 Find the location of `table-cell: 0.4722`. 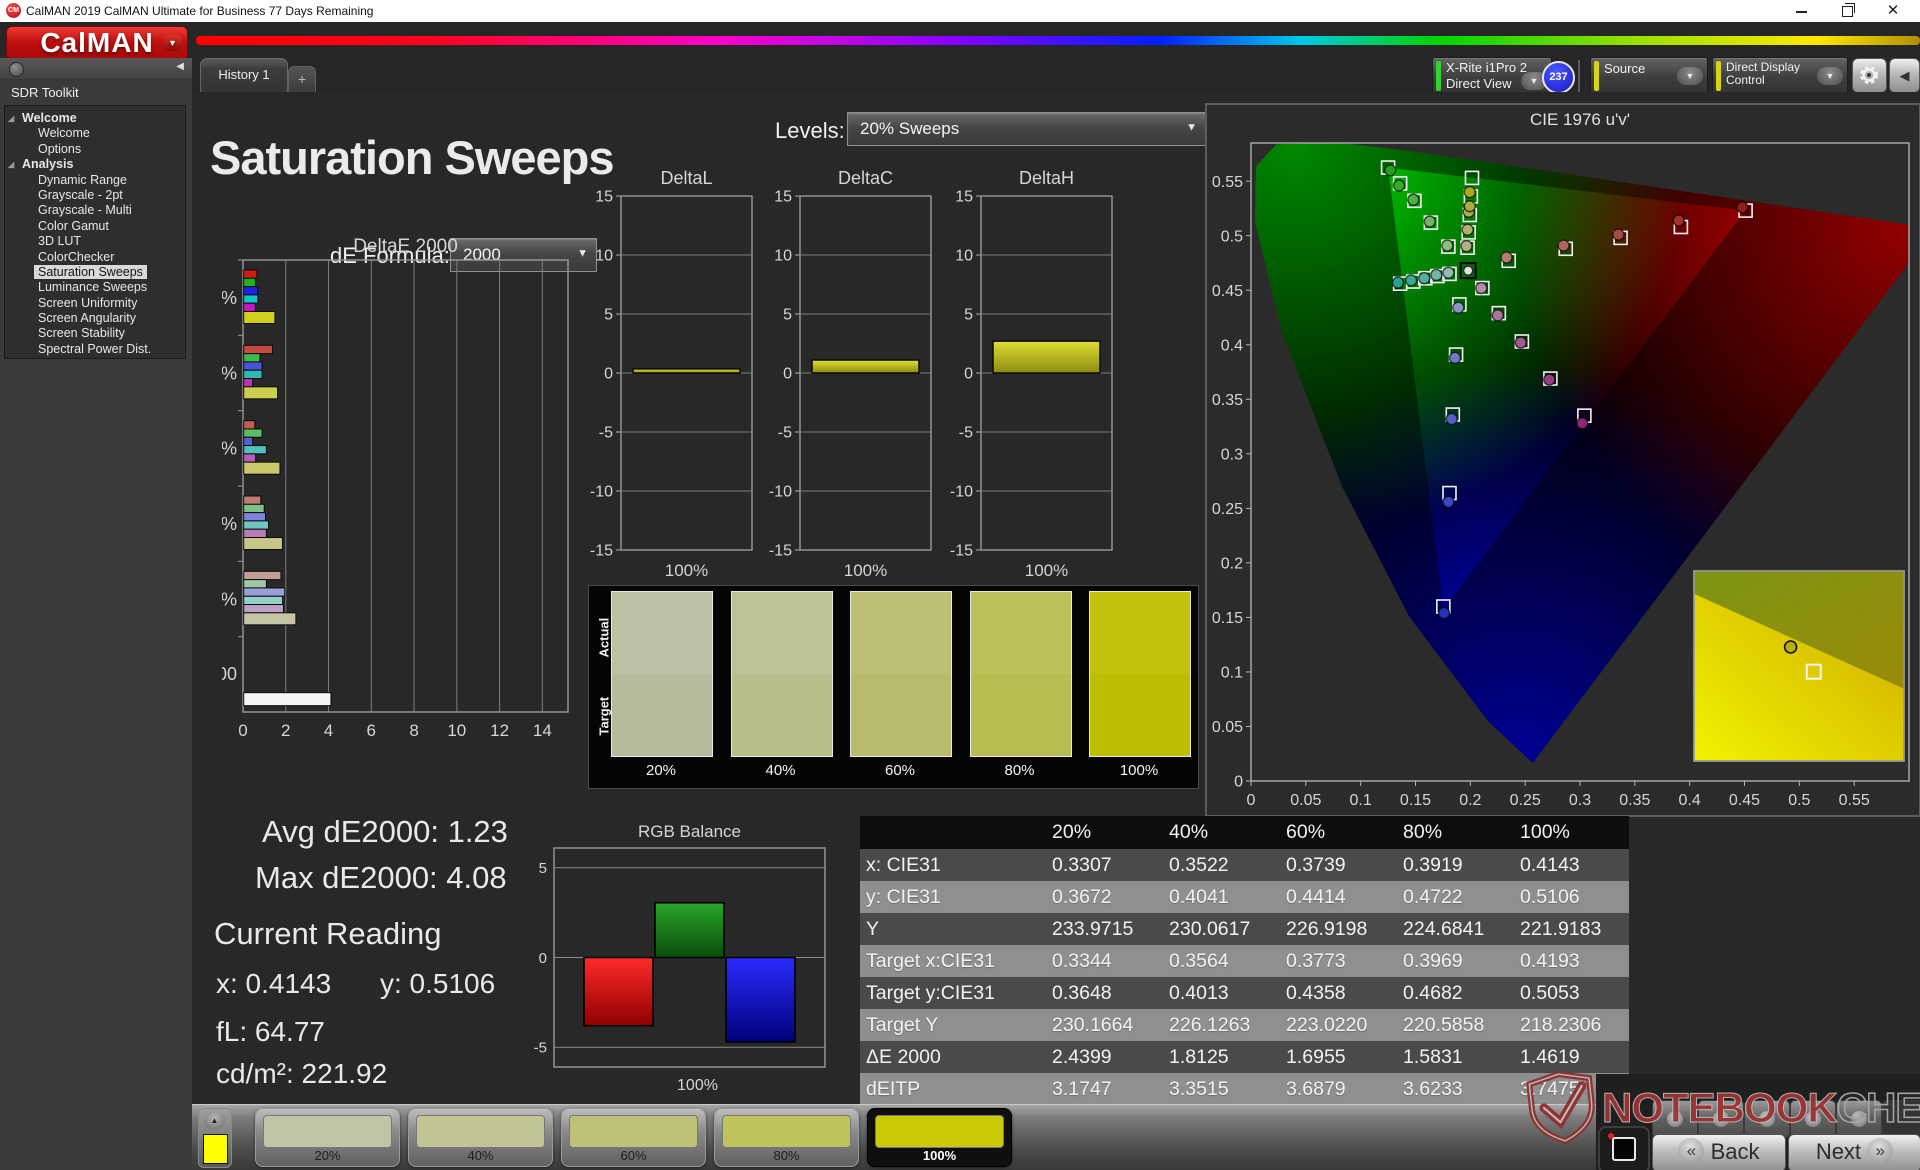

table-cell: 0.4722 is located at coordinates (1455, 897).